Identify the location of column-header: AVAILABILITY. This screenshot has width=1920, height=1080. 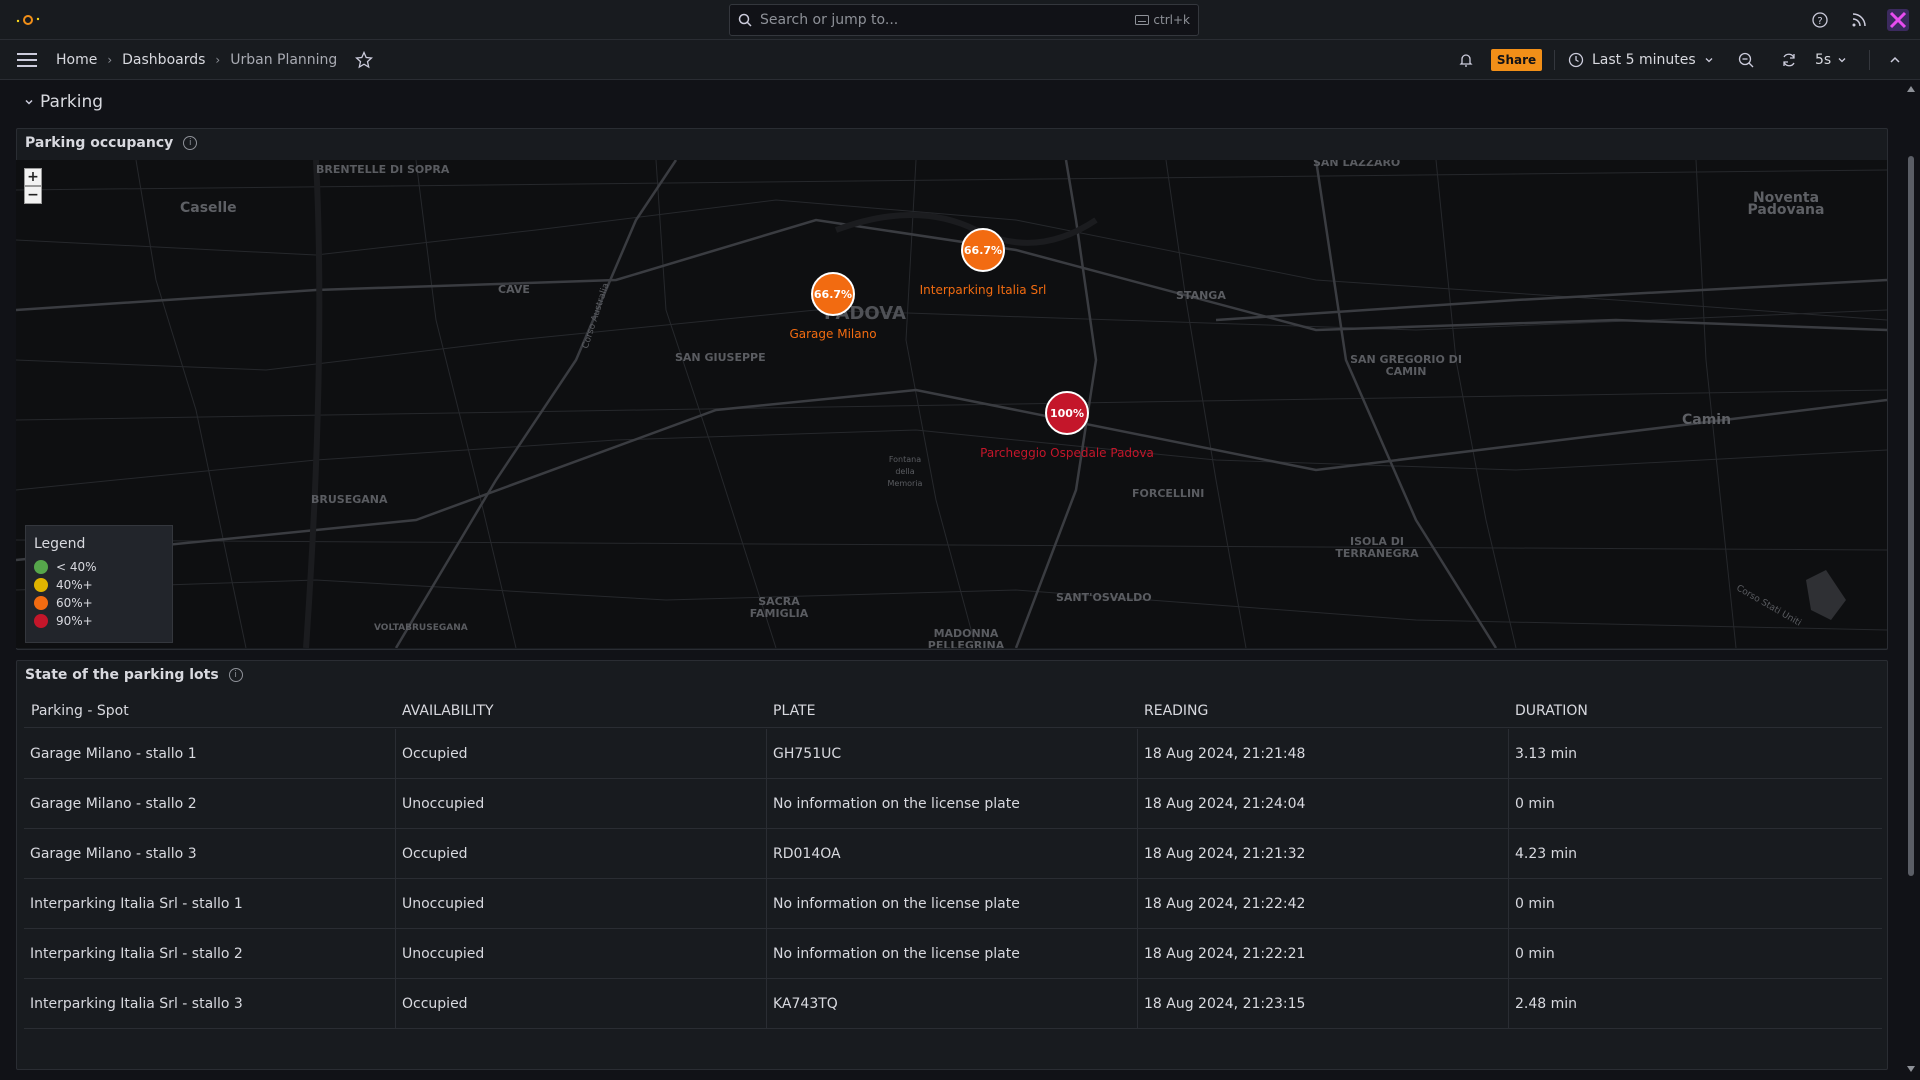
(448, 711).